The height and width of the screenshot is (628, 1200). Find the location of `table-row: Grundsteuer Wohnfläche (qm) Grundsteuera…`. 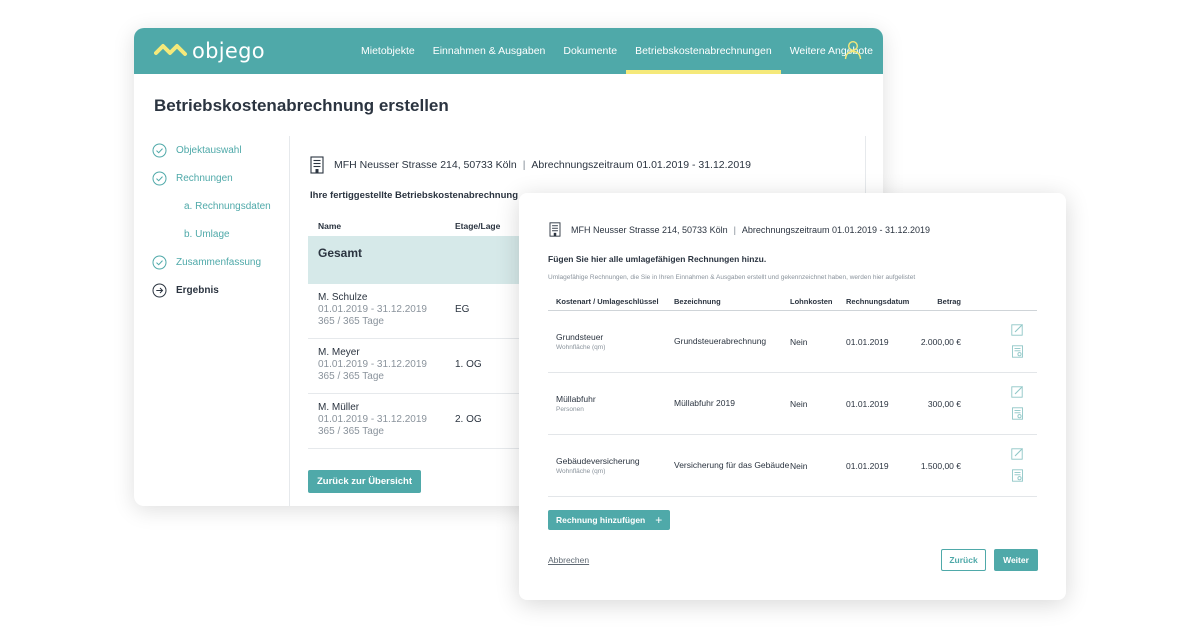

table-row: Grundsteuer Wohnfläche (qm) Grundsteuera… is located at coordinates (792, 342).